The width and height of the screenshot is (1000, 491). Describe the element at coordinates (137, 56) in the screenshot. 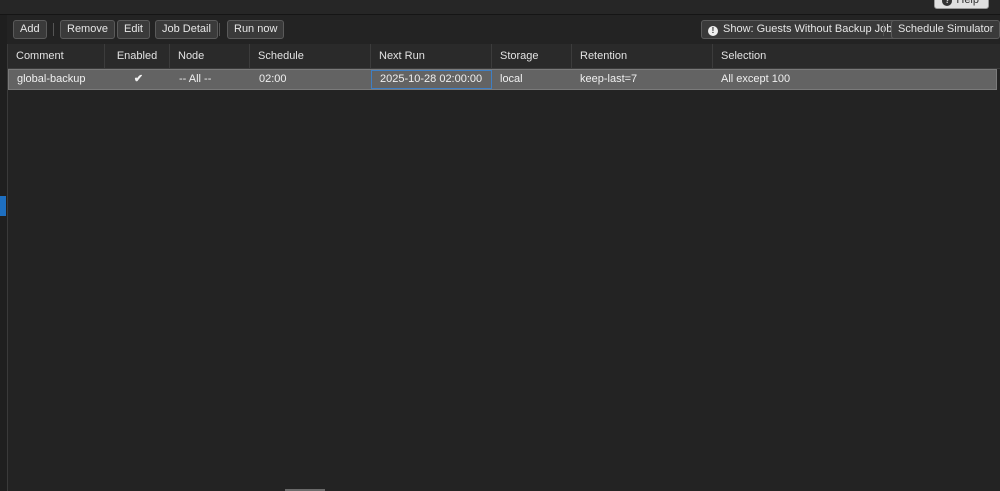

I see `column-header-enabled: Enabled` at that location.